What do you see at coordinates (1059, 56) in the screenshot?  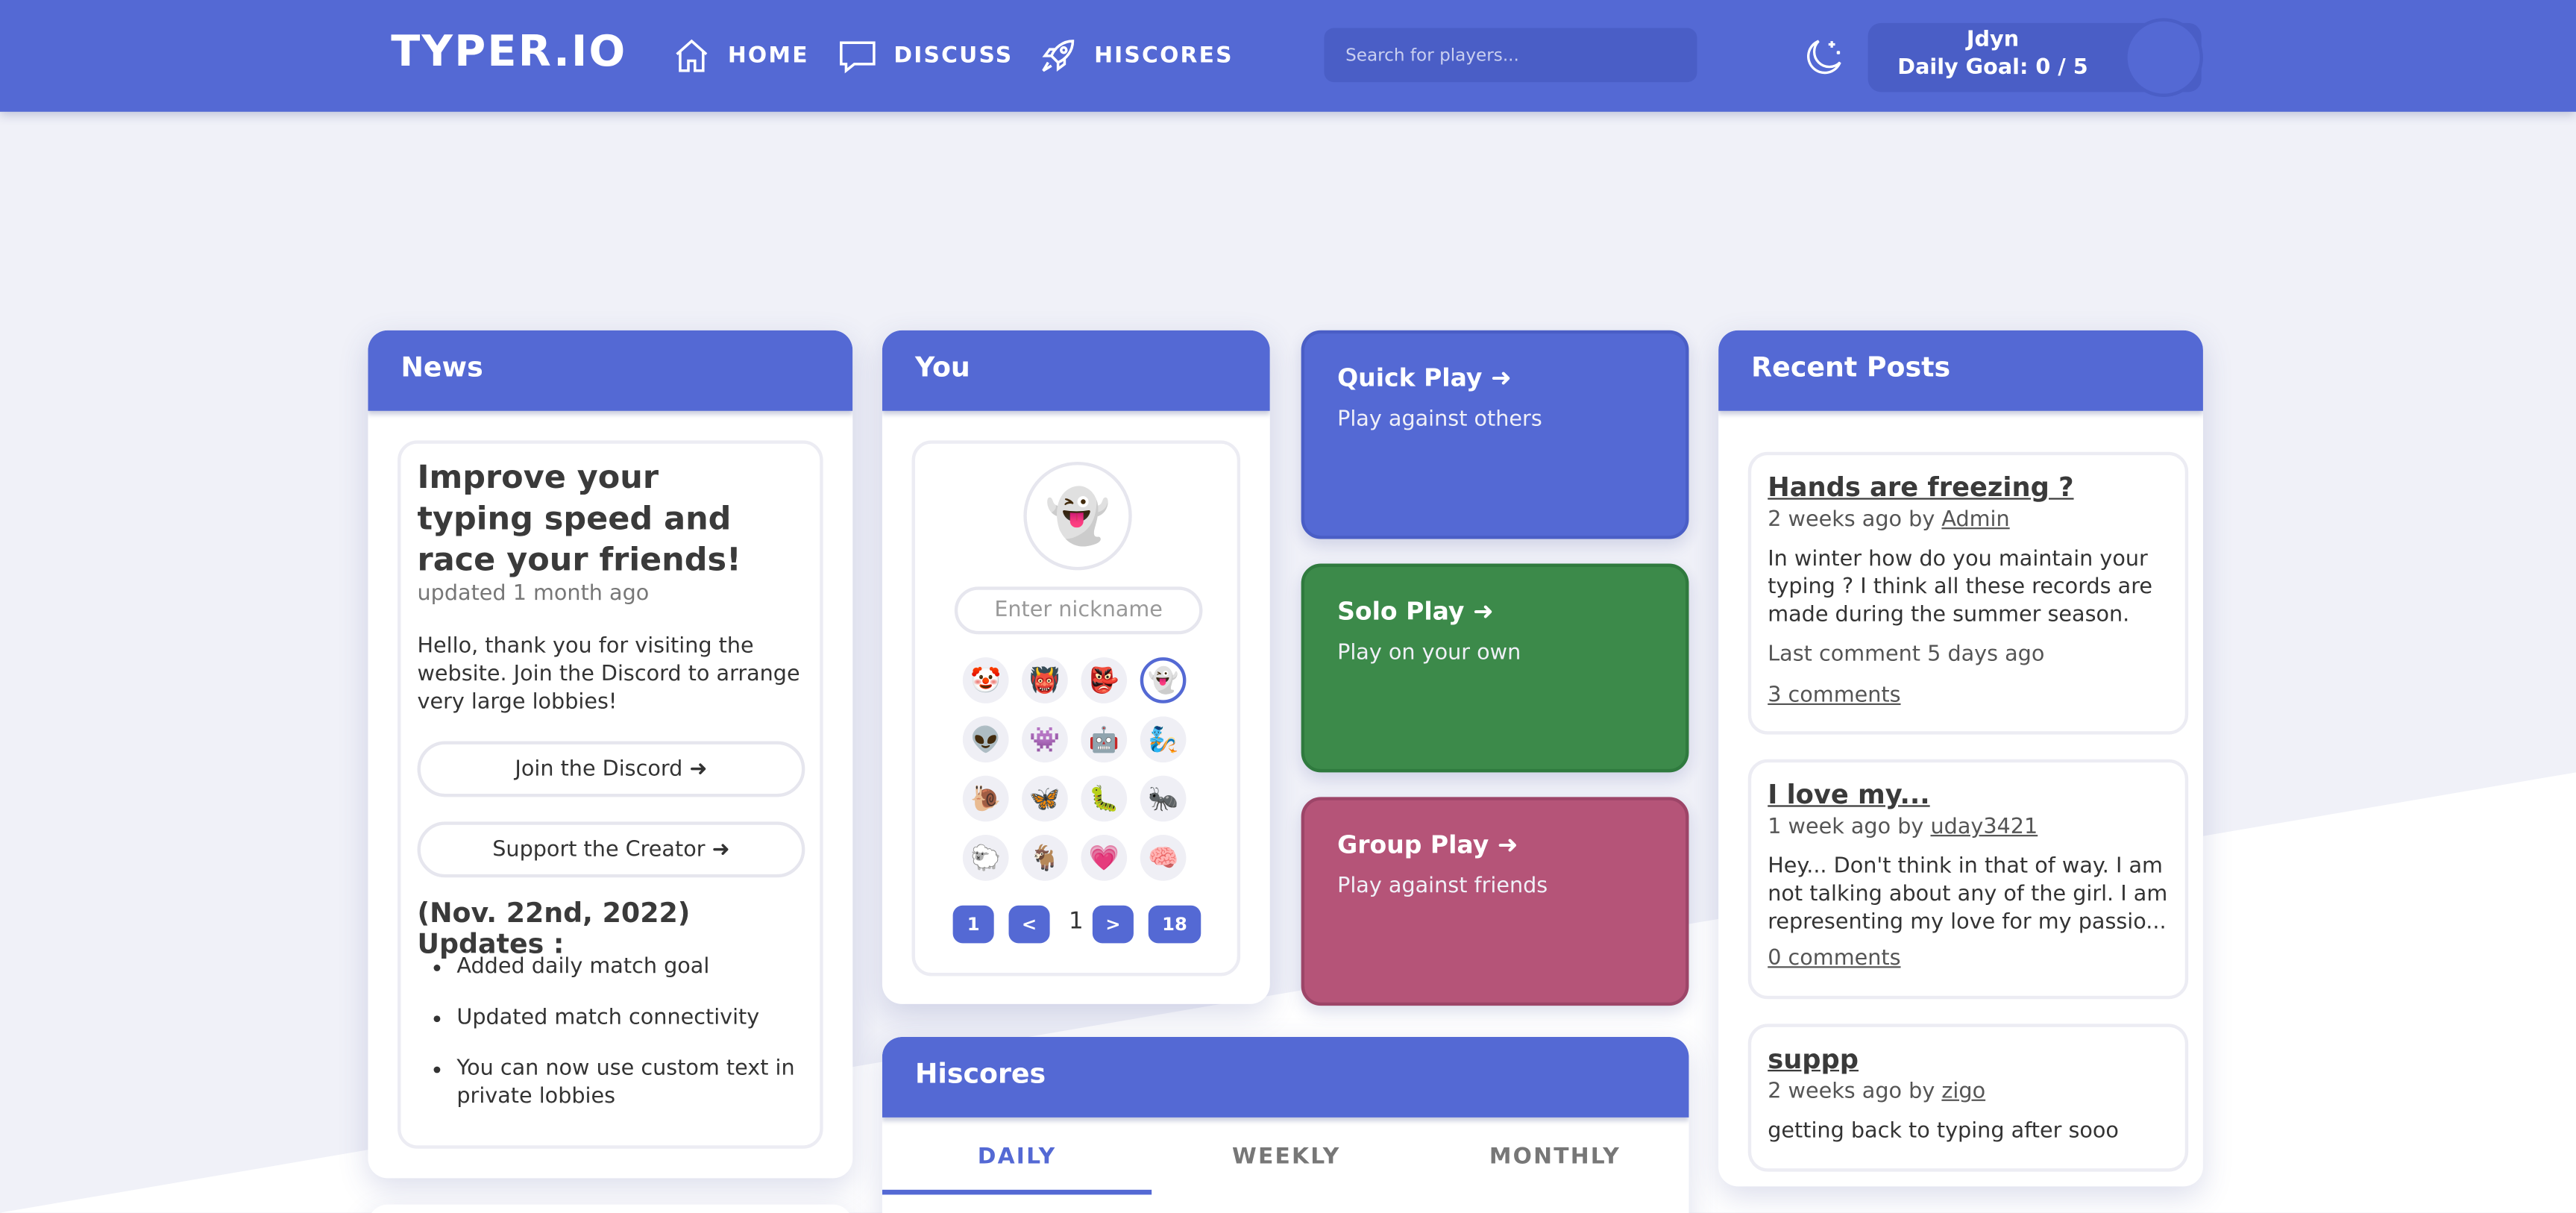 I see `rocket-icon` at bounding box center [1059, 56].